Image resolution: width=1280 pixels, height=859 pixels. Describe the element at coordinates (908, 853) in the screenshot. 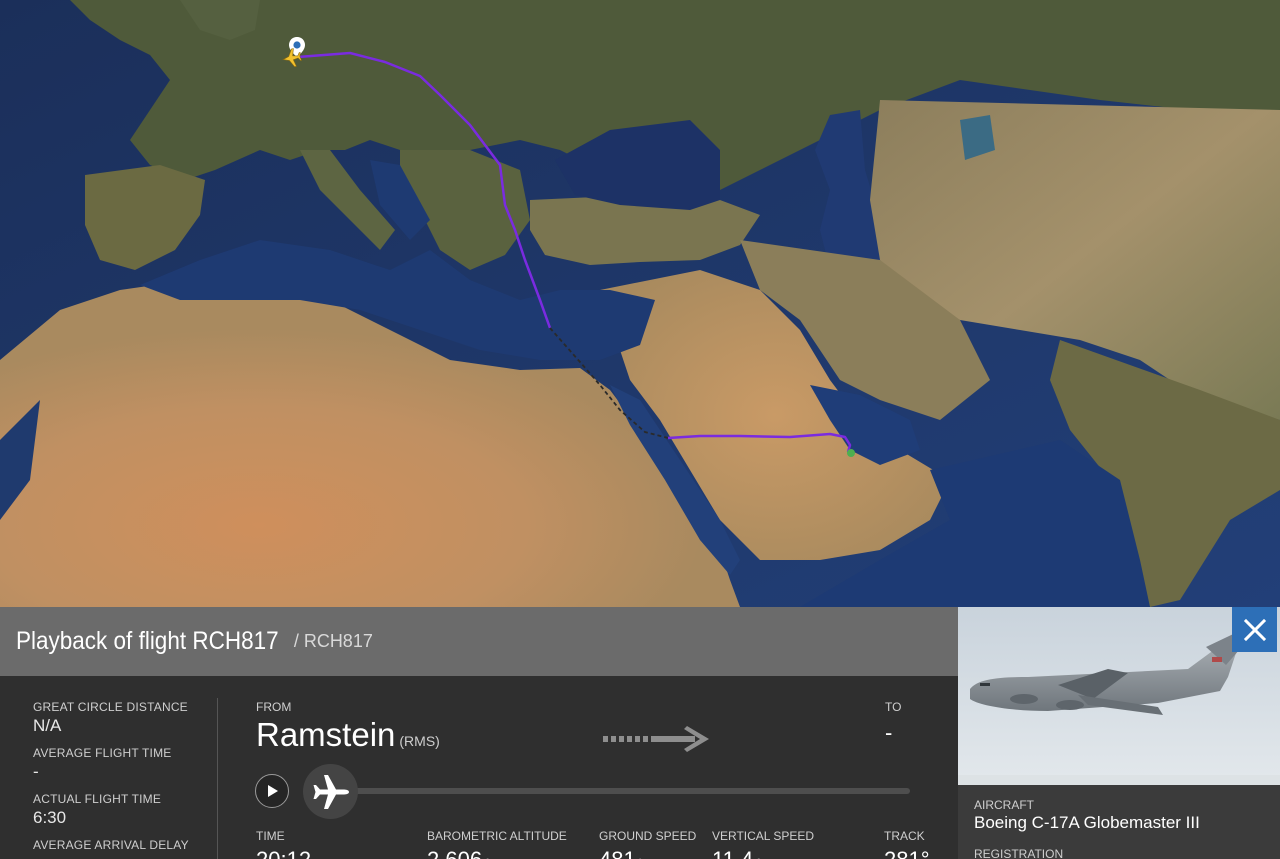

I see `metric-value: 281°` at that location.